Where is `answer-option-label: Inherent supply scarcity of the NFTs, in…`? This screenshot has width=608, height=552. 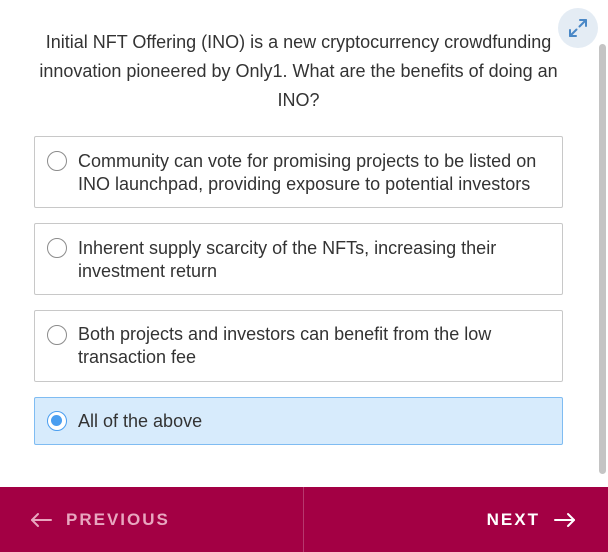
answer-option-label: Inherent supply scarcity of the NFTs, in… is located at coordinates (287, 259).